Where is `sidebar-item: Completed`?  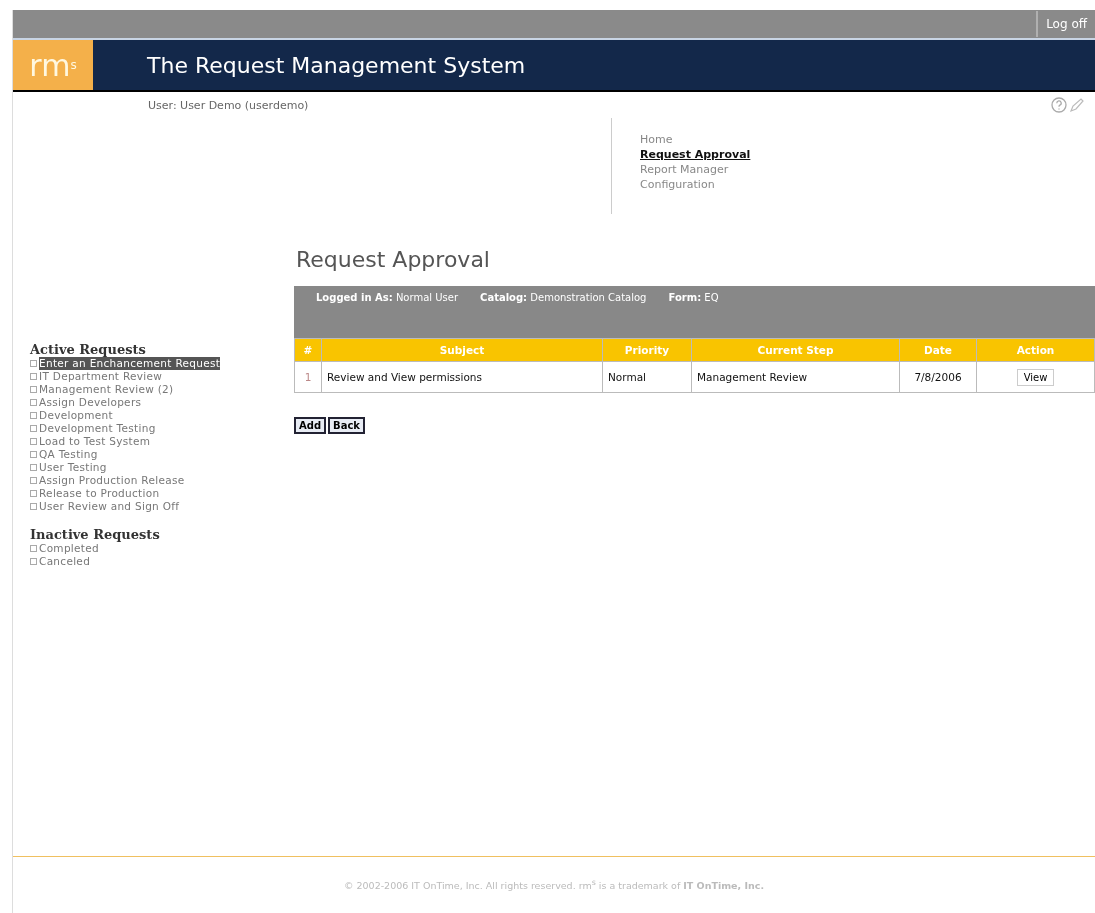 sidebar-item: Completed is located at coordinates (69, 548).